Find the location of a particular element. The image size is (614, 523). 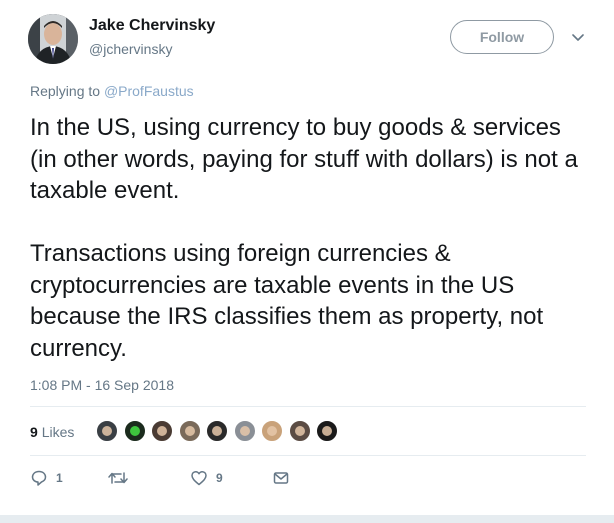

likers-avatars is located at coordinates (220, 431).